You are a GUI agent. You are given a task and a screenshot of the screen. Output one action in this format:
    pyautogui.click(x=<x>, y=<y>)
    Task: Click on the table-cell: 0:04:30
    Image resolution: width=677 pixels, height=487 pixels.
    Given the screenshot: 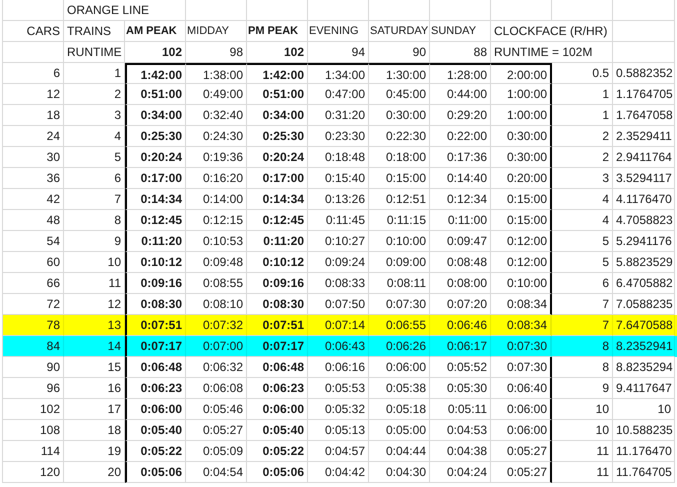 What is the action you would take?
    pyautogui.click(x=399, y=472)
    